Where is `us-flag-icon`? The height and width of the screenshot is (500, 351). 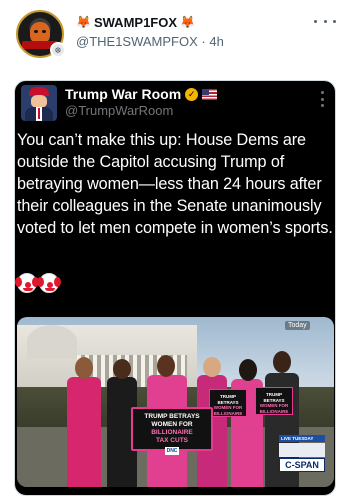
us-flag-icon is located at coordinates (210, 94).